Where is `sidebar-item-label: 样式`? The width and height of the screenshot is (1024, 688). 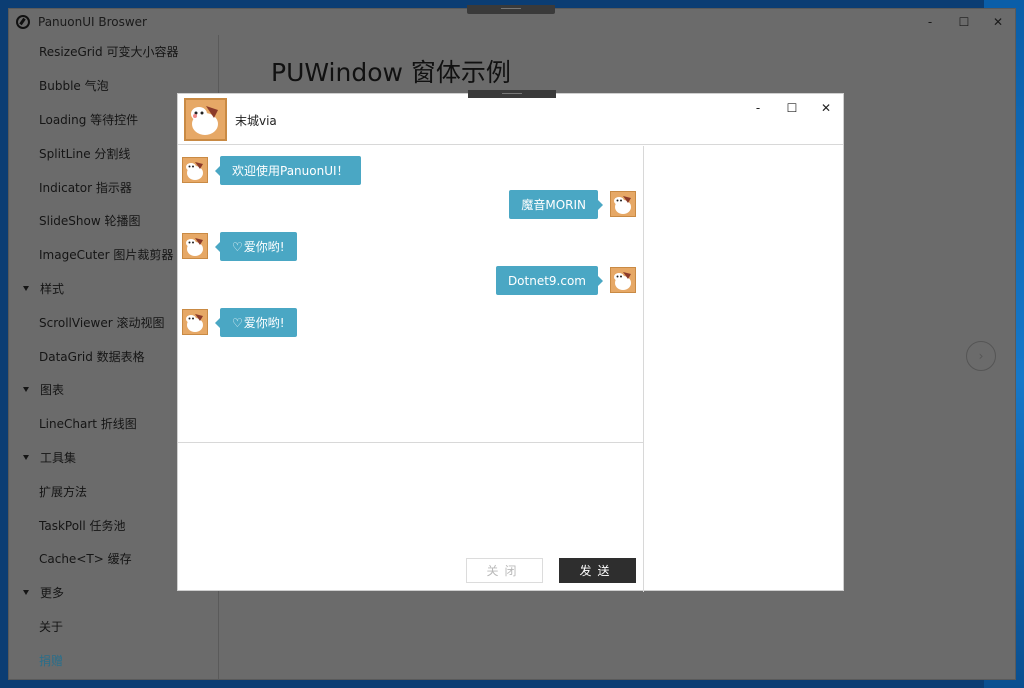 sidebar-item-label: 样式 is located at coordinates (52, 288).